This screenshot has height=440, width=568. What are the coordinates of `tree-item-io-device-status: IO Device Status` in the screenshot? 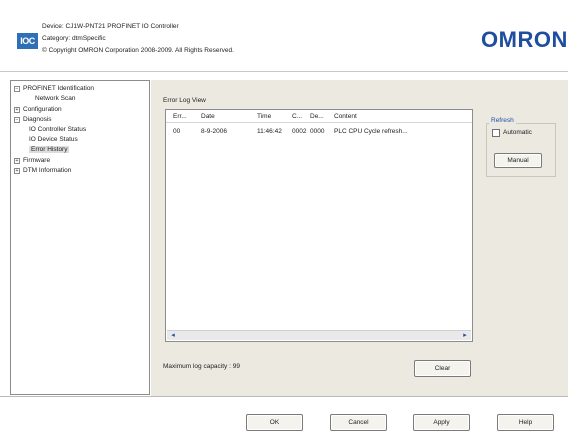 It's located at (53, 139).